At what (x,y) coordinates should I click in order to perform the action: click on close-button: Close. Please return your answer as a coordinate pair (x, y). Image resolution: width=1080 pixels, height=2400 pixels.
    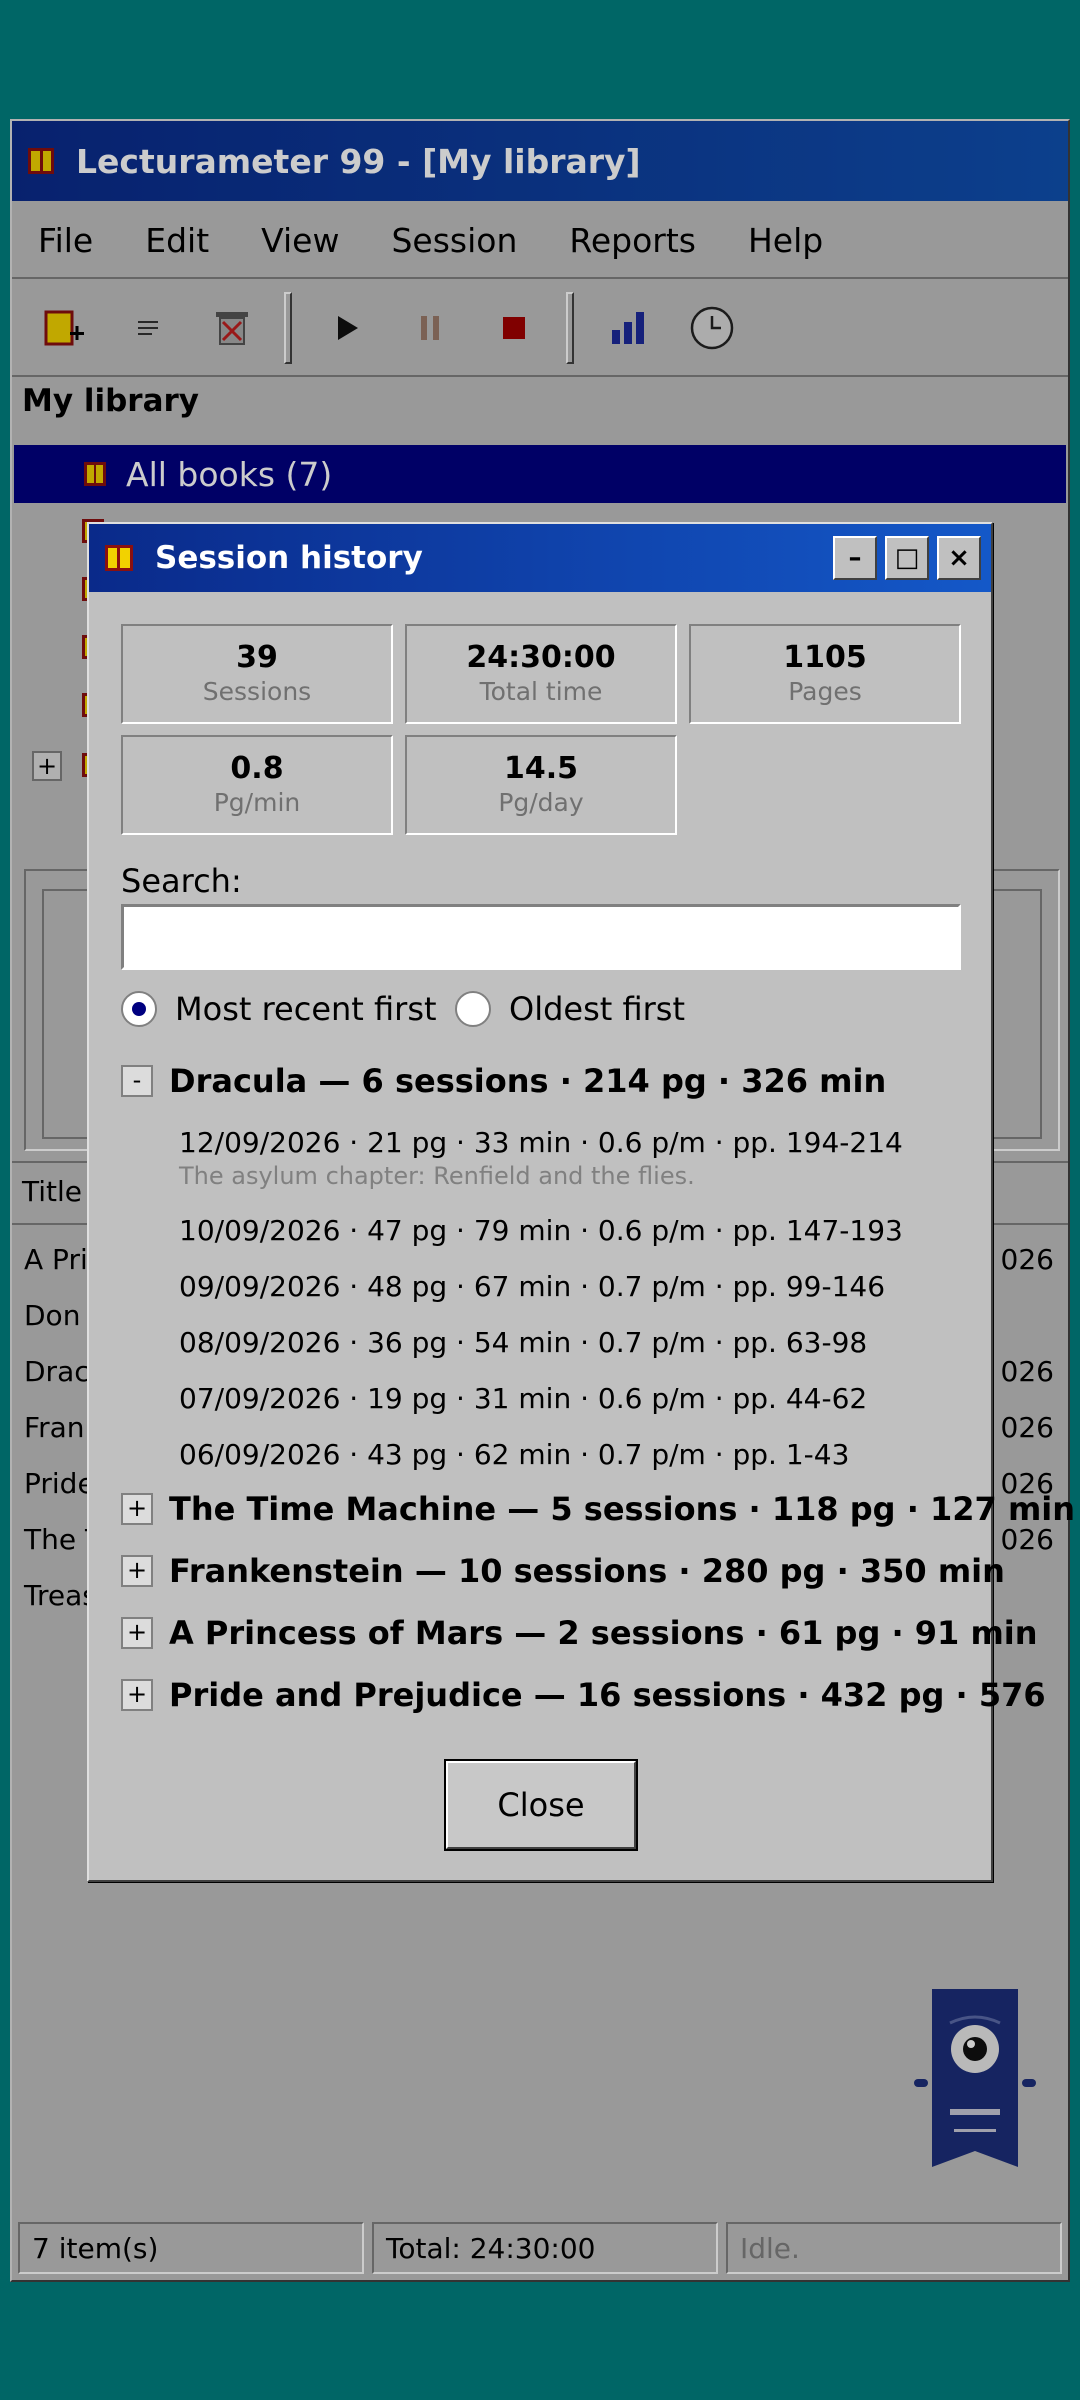
    Looking at the image, I should click on (541, 1805).